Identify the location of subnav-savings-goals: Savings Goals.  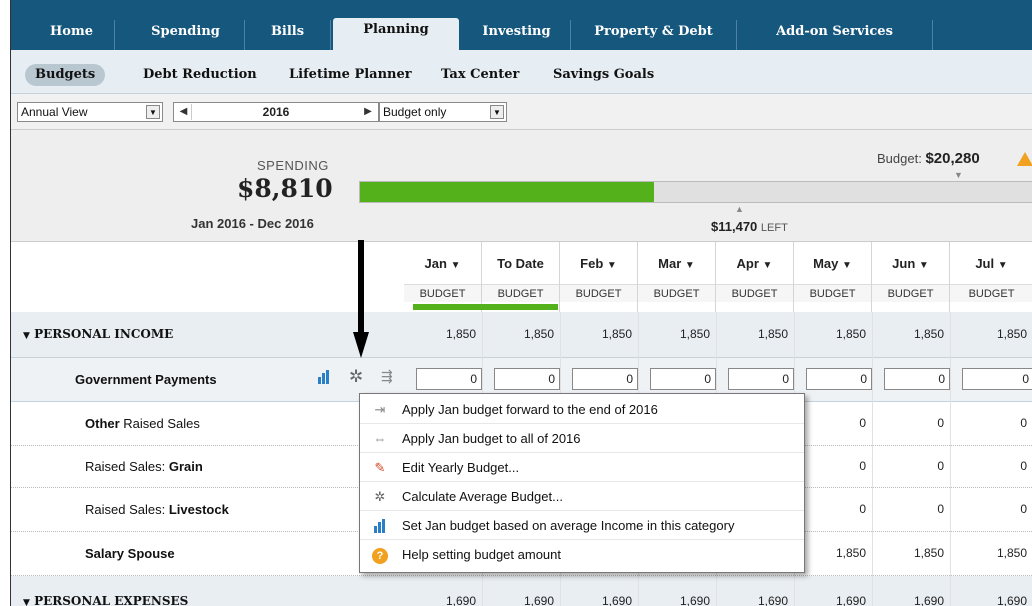
(603, 75).